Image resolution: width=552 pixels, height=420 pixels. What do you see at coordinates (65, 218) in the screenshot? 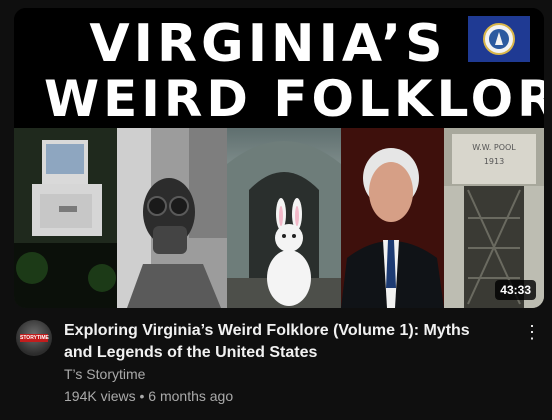
I see `photo-cryptid-creature` at bounding box center [65, 218].